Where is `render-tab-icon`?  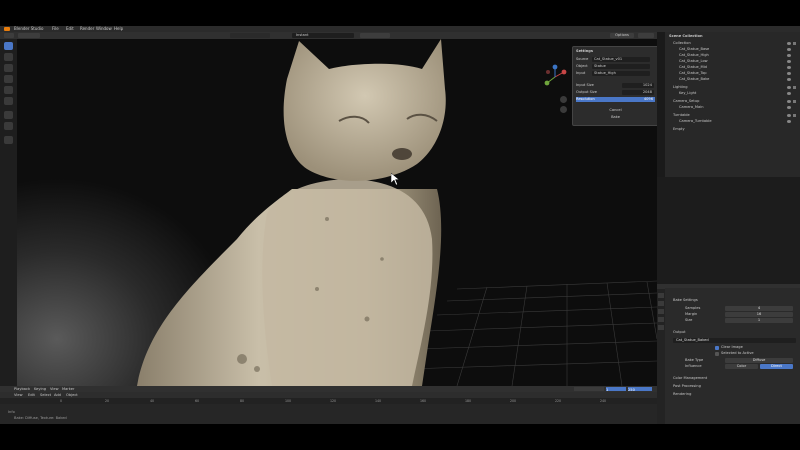
render-tab-icon is located at coordinates (661, 295).